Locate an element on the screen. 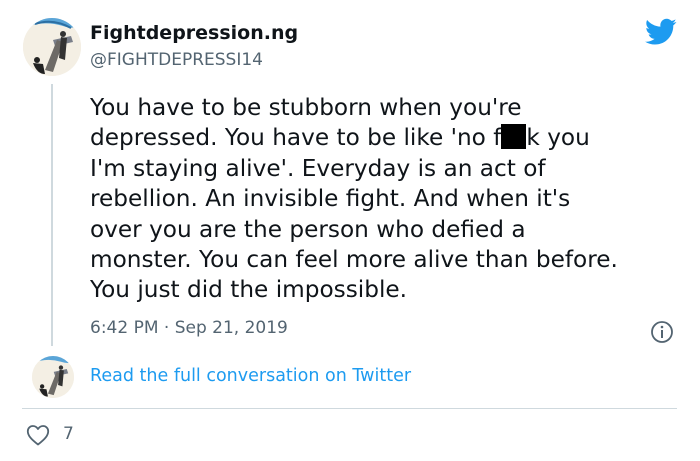 The height and width of the screenshot is (461, 700). heart-icon is located at coordinates (38, 435).